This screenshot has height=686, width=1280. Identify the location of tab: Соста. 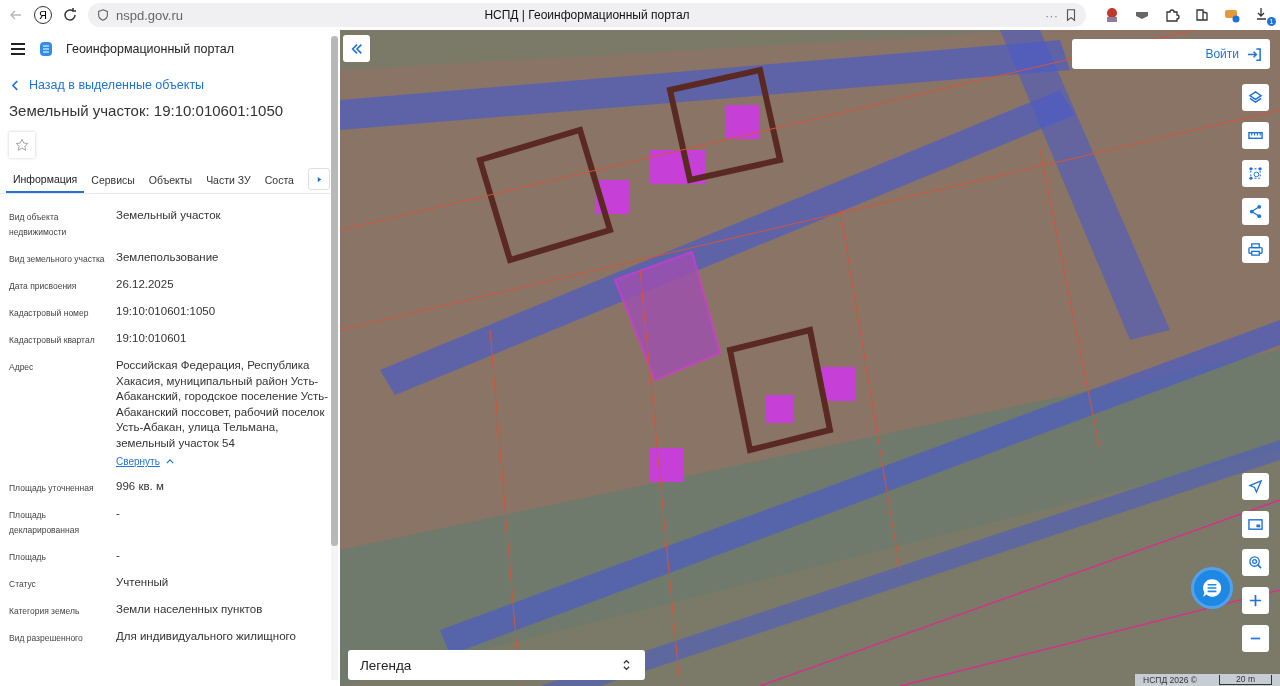
(279, 179).